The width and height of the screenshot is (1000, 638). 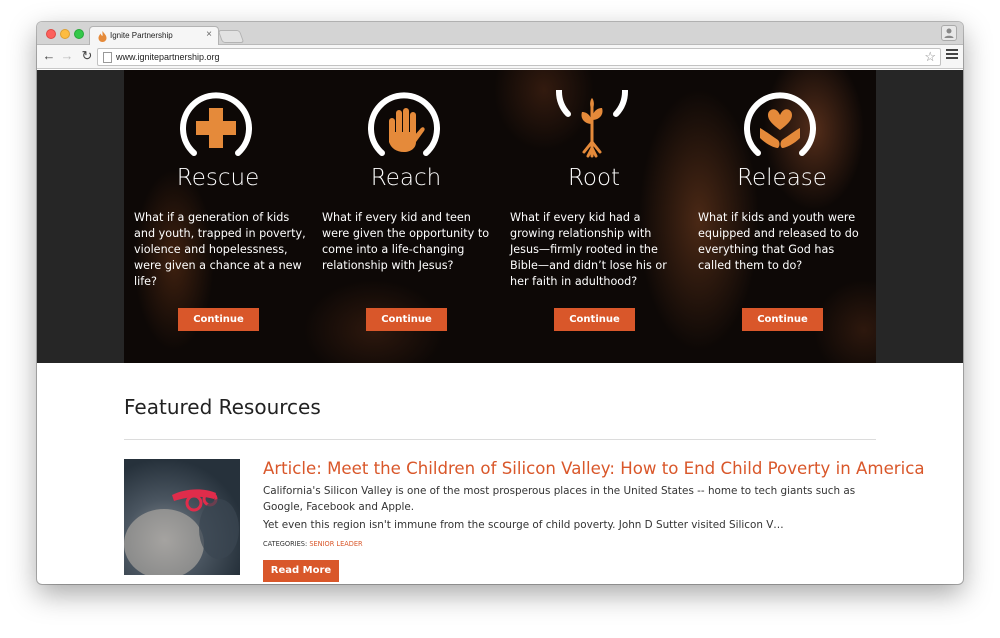 I want to click on tab-strip: Ignite Partnership ×, so click(x=500, y=34).